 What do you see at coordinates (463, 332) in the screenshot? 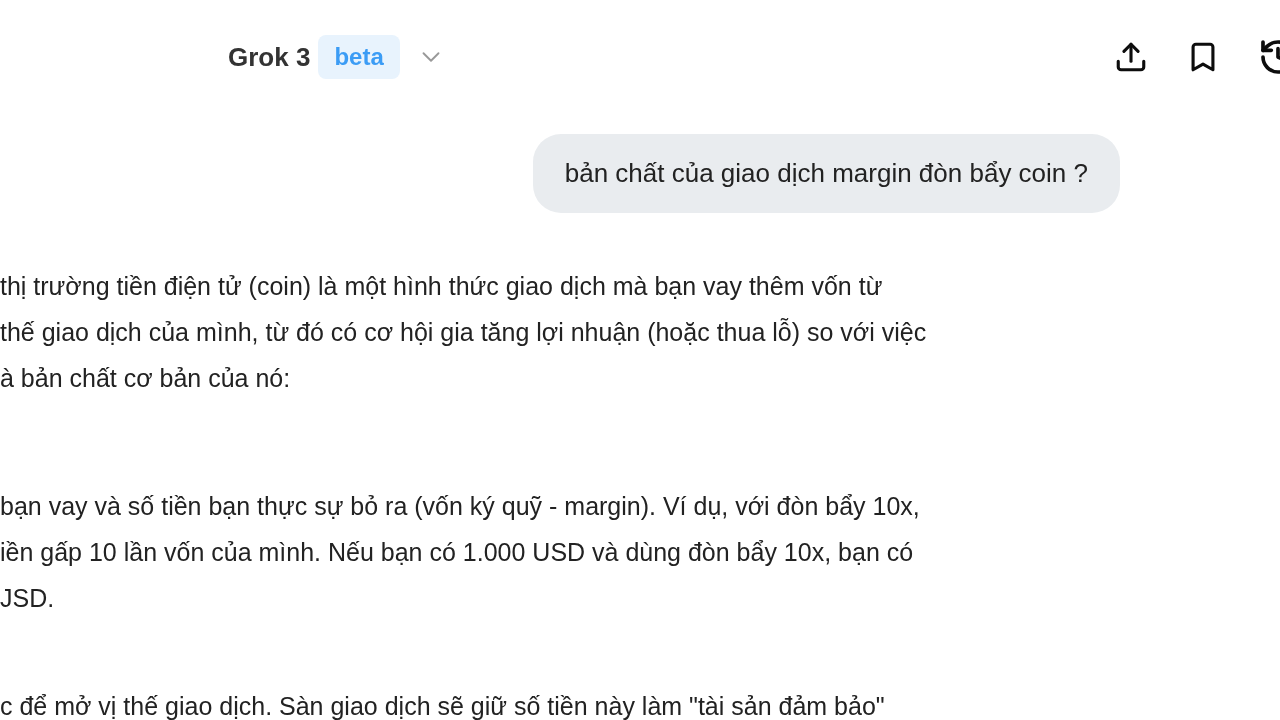
I see `response-paragraph: thị trường tiền điện tử (coin) là một hình thức giao dịch mà bạn vay thêm vốn từ thế giao dịch của mình, từ đó có cơ hội gia tăng lợi nhuận (hoặc thua lỗ) so với việc à bản chất cơ bản của nó:` at bounding box center [463, 332].